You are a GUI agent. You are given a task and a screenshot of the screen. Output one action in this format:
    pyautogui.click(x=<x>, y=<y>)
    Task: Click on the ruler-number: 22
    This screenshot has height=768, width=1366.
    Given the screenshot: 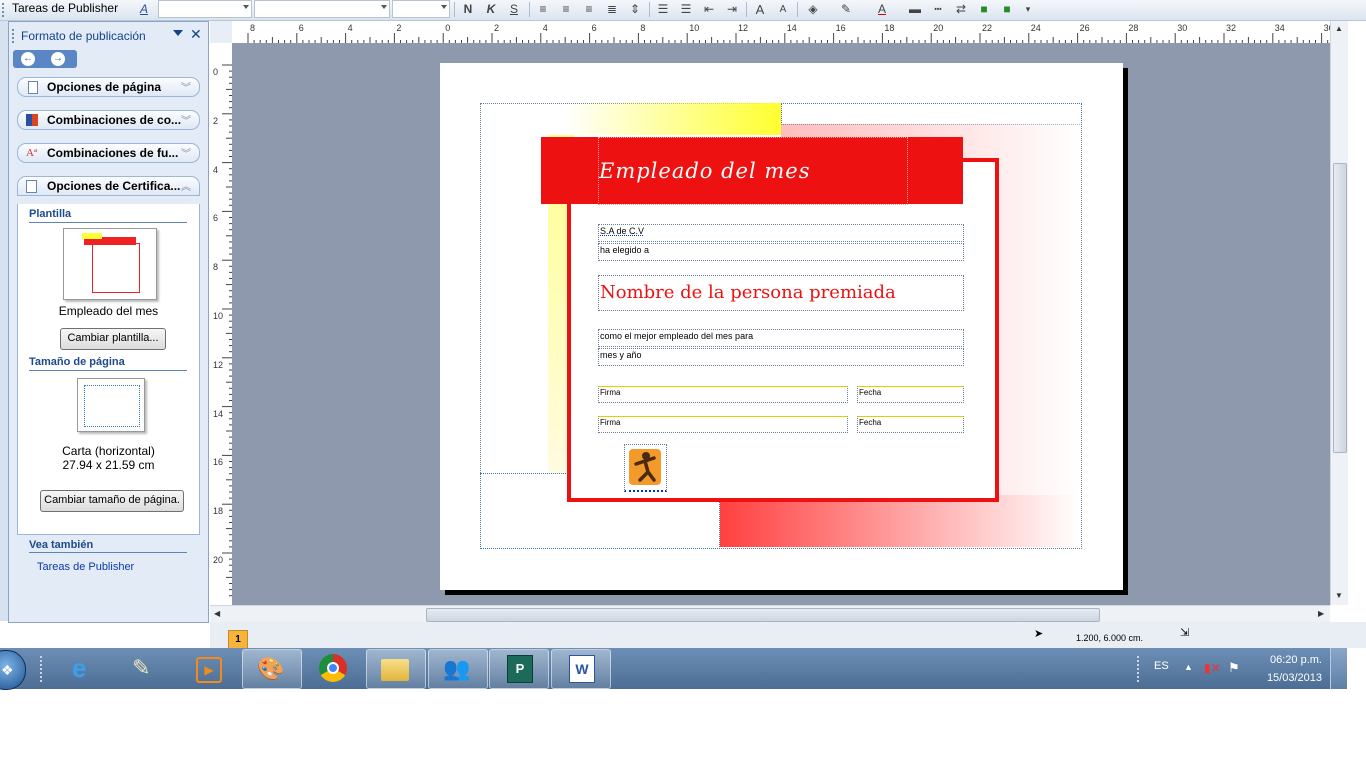 What is the action you would take?
    pyautogui.click(x=987, y=28)
    